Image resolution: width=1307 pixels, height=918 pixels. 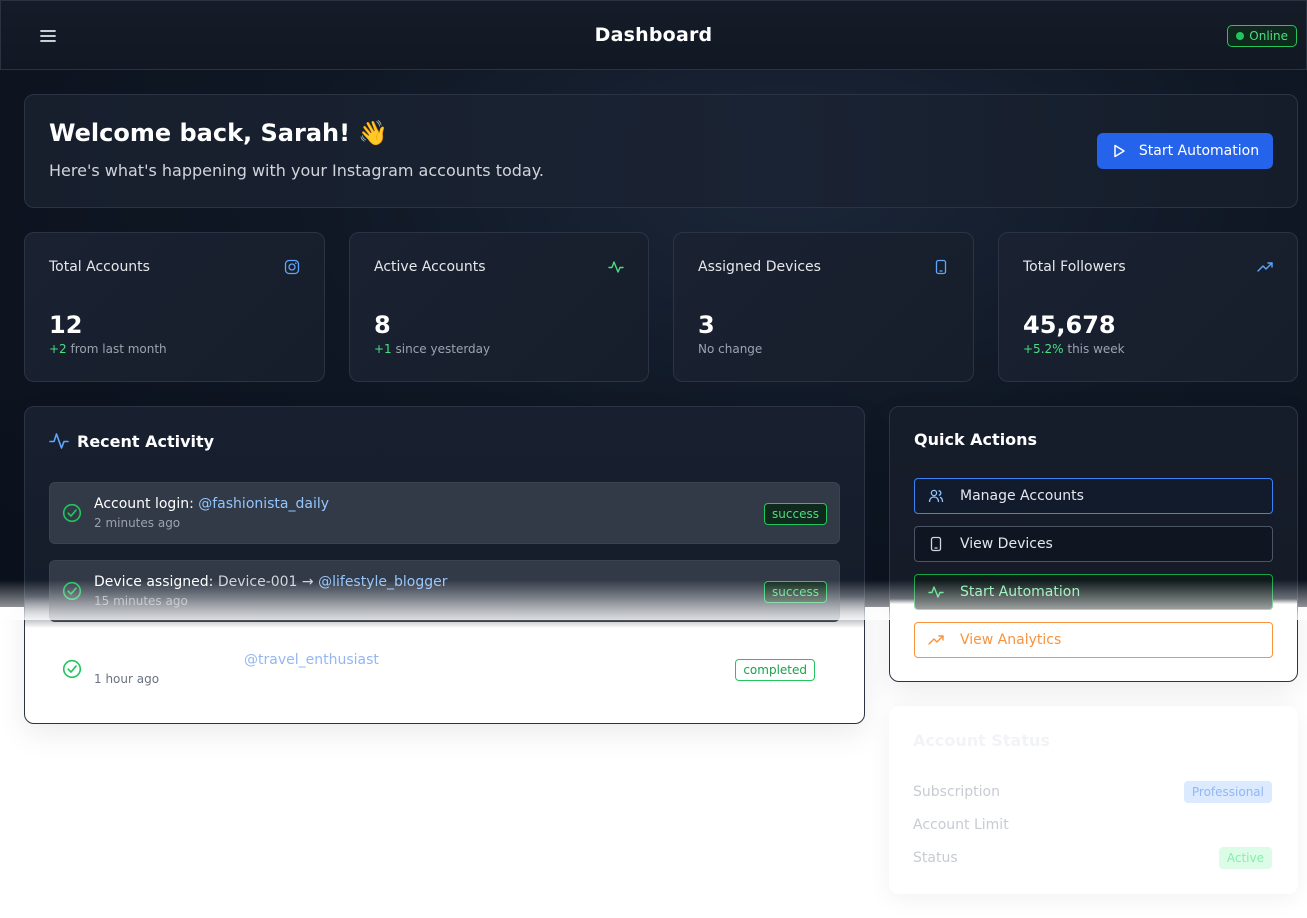 I want to click on stat-delta: +2, so click(x=58, y=349).